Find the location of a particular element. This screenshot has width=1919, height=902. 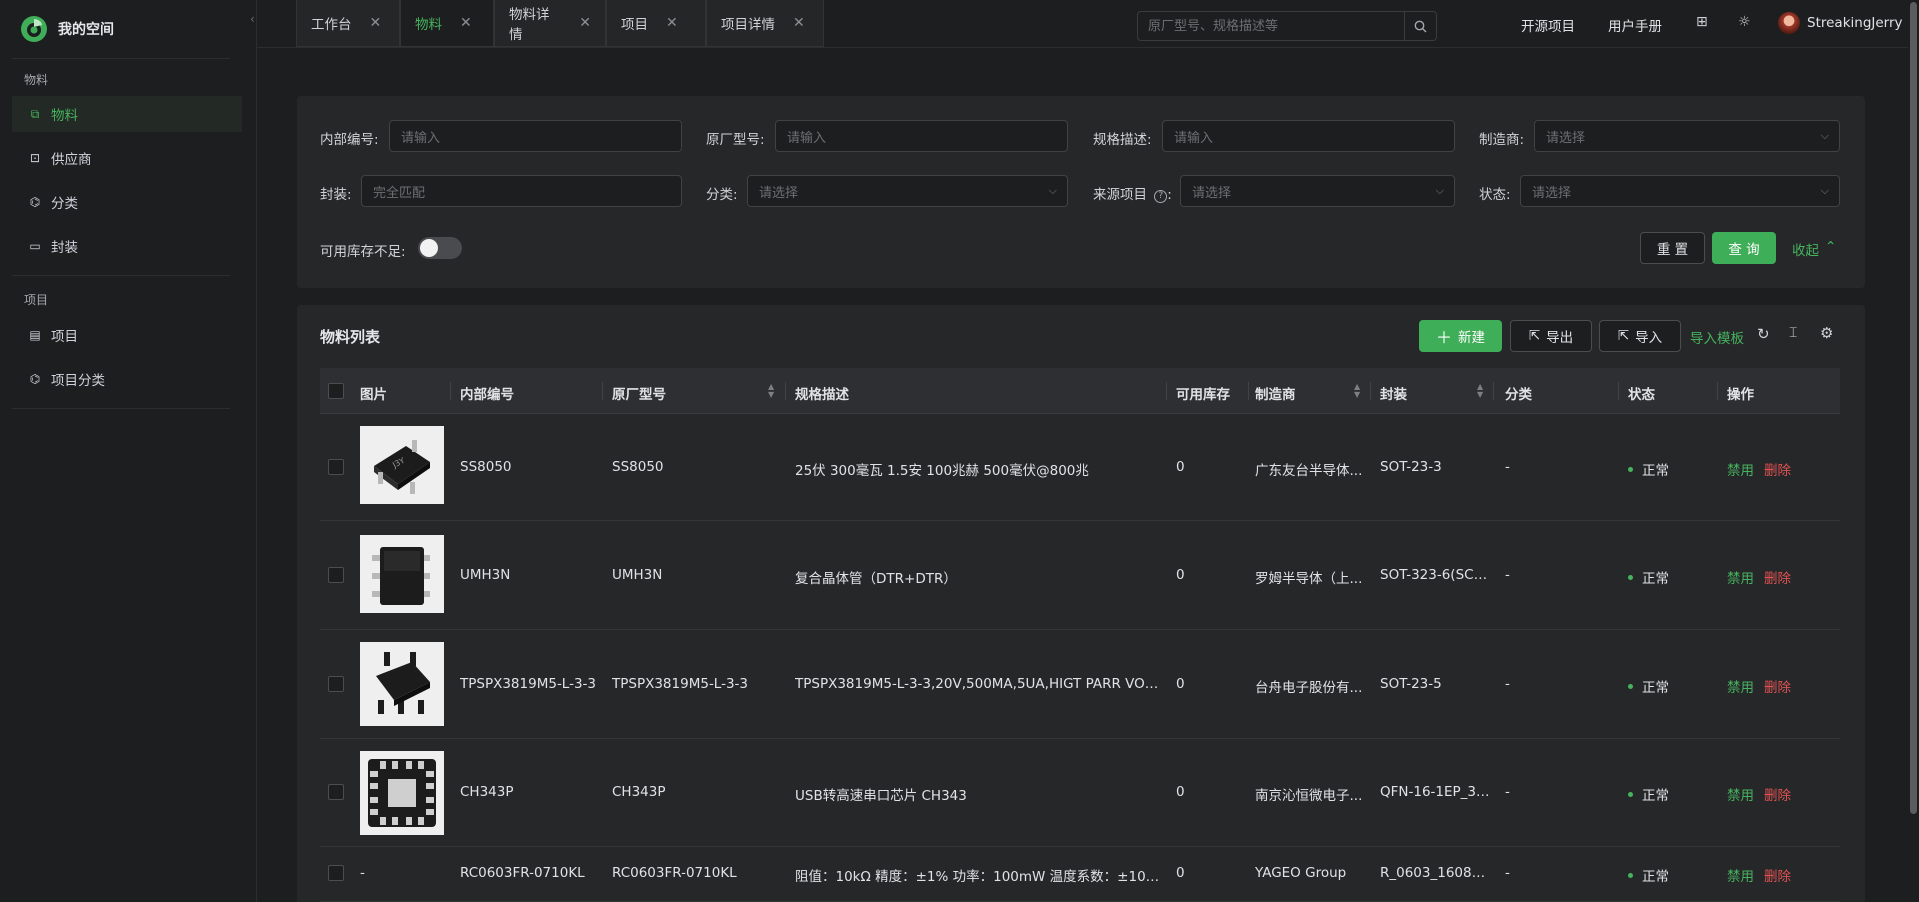

sidebar-item-label: 分类 is located at coordinates (64, 204).